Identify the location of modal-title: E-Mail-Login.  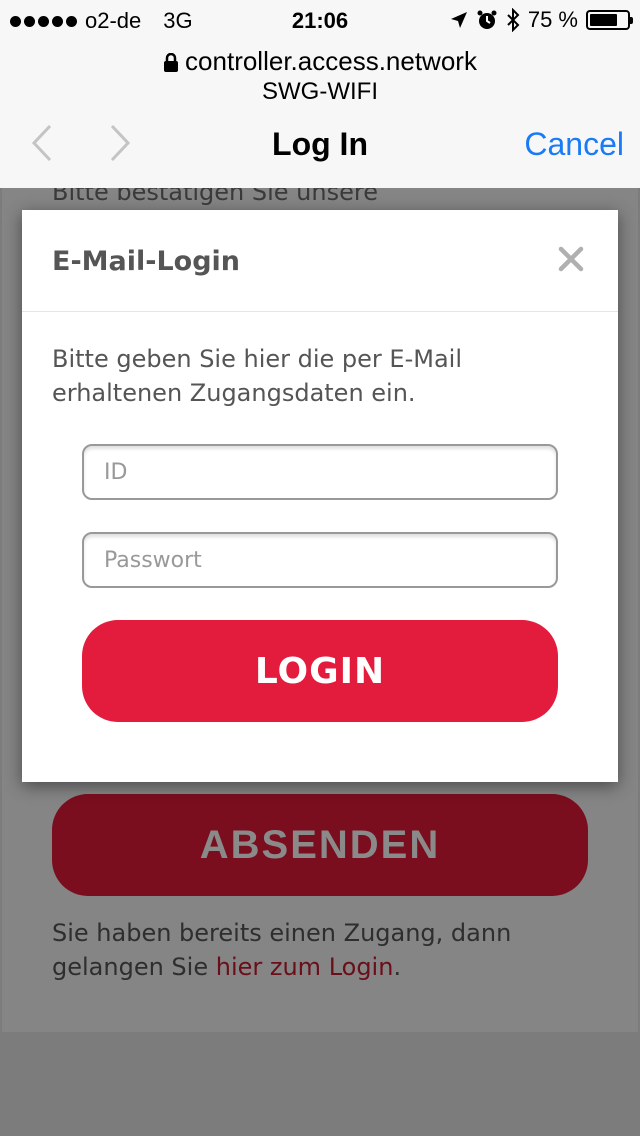
(146, 261).